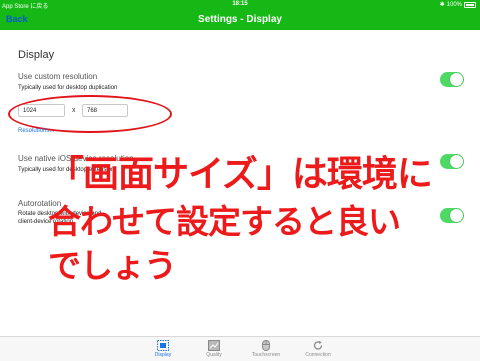 This screenshot has width=480, height=361. I want to click on navigation-bar: Back Settings - Display, so click(240, 19).